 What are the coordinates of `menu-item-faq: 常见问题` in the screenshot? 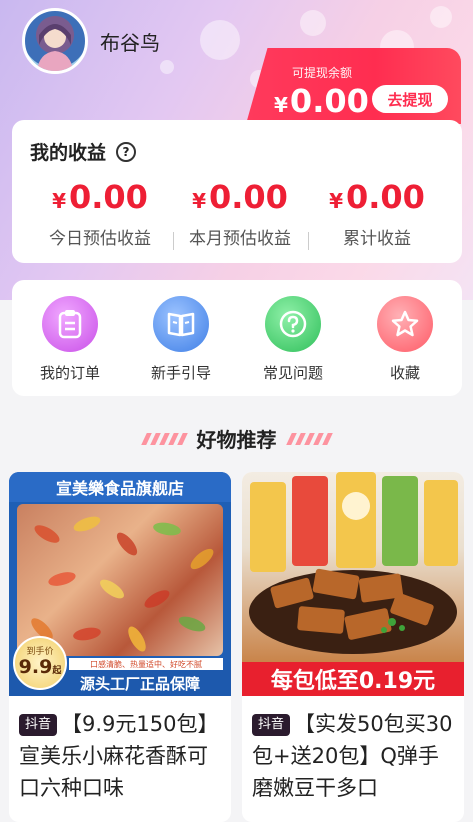 It's located at (293, 339).